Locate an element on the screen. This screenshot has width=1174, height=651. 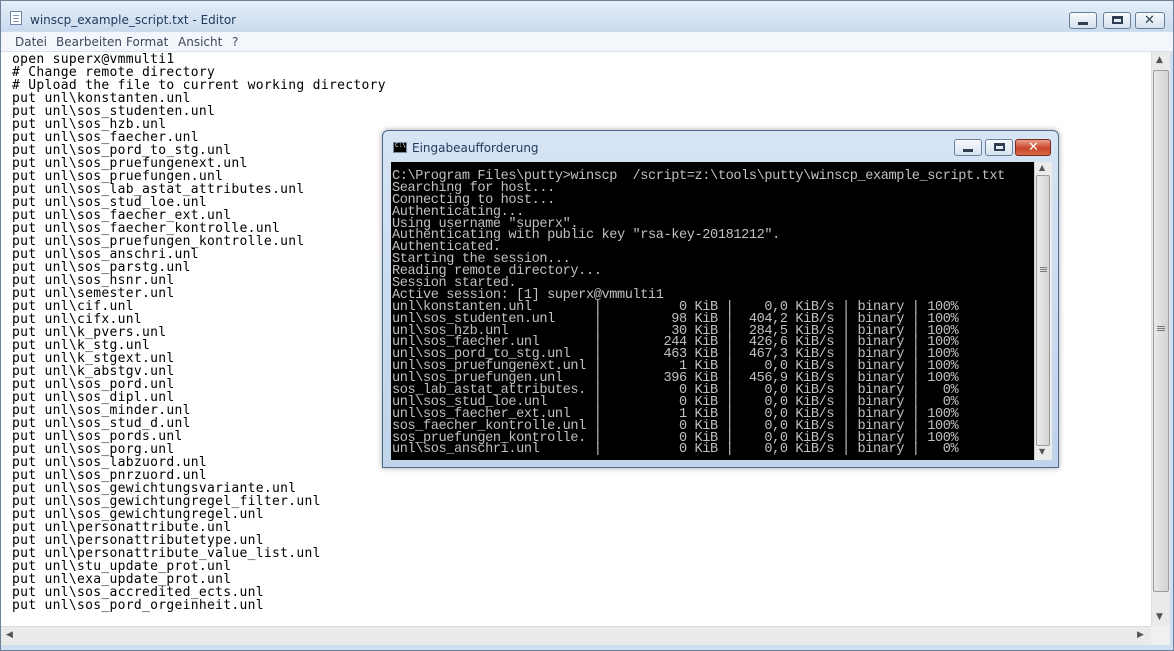
editor-vertical-scrollbar: ▲ ▼ is located at coordinates (1160, 339).